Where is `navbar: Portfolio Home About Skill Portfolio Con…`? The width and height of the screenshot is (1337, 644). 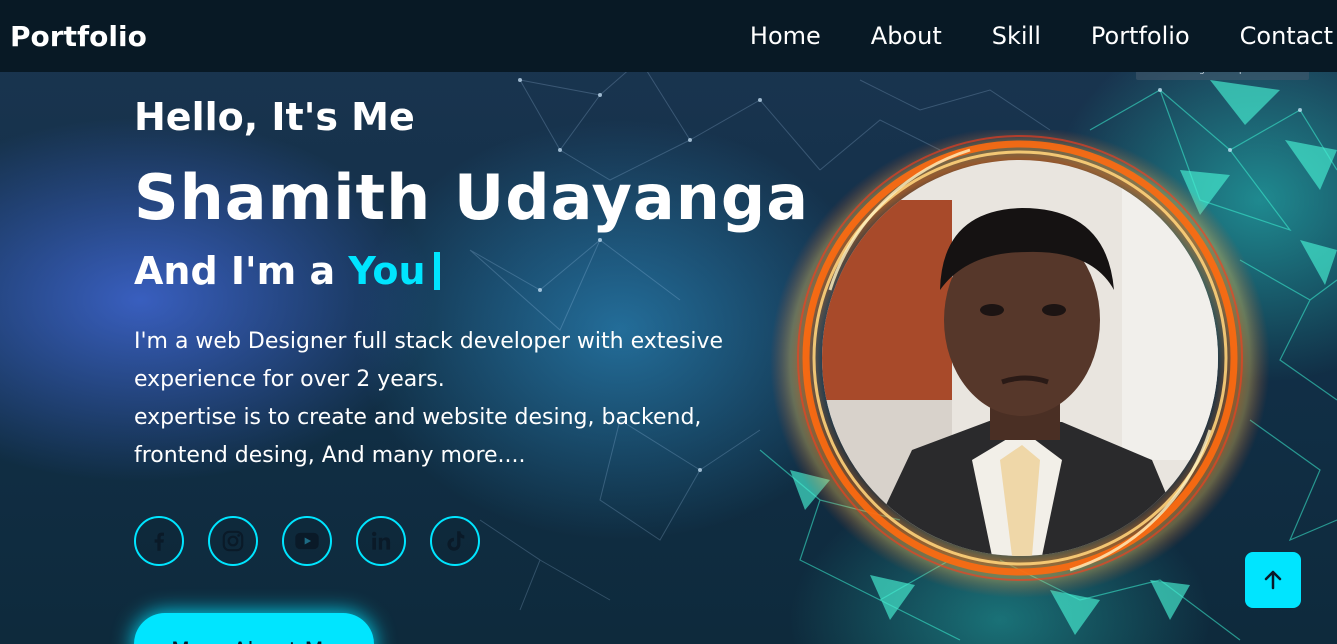 navbar: Portfolio Home About Skill Portfolio Con… is located at coordinates (668, 36).